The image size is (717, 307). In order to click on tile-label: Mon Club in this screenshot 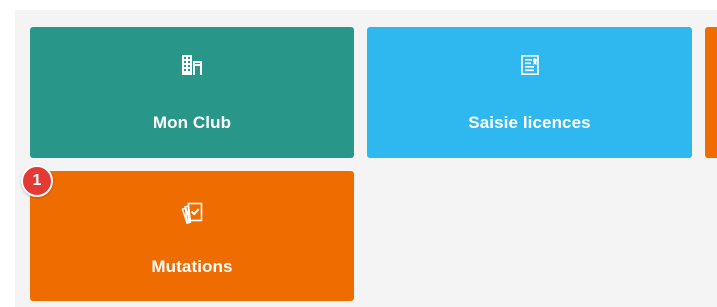, I will do `click(192, 122)`.